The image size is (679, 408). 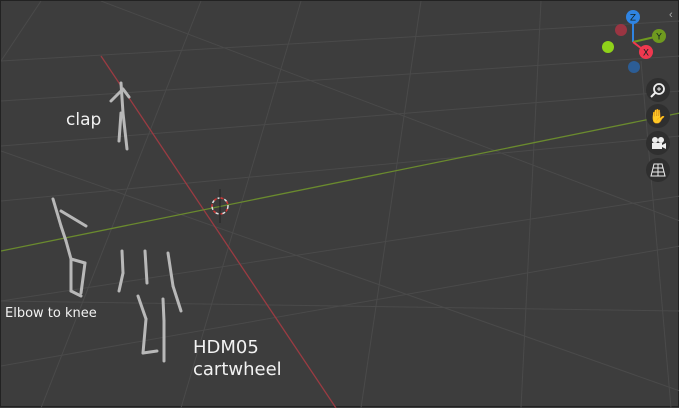 I want to click on armature-elbow-to-knee, so click(x=69, y=247).